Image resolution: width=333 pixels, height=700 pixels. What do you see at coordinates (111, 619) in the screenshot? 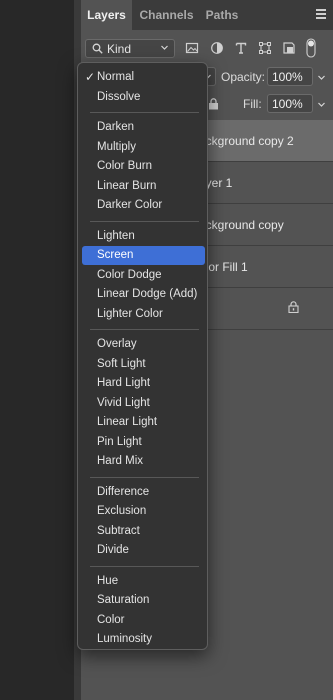
I see `blend-mode-label: Color` at bounding box center [111, 619].